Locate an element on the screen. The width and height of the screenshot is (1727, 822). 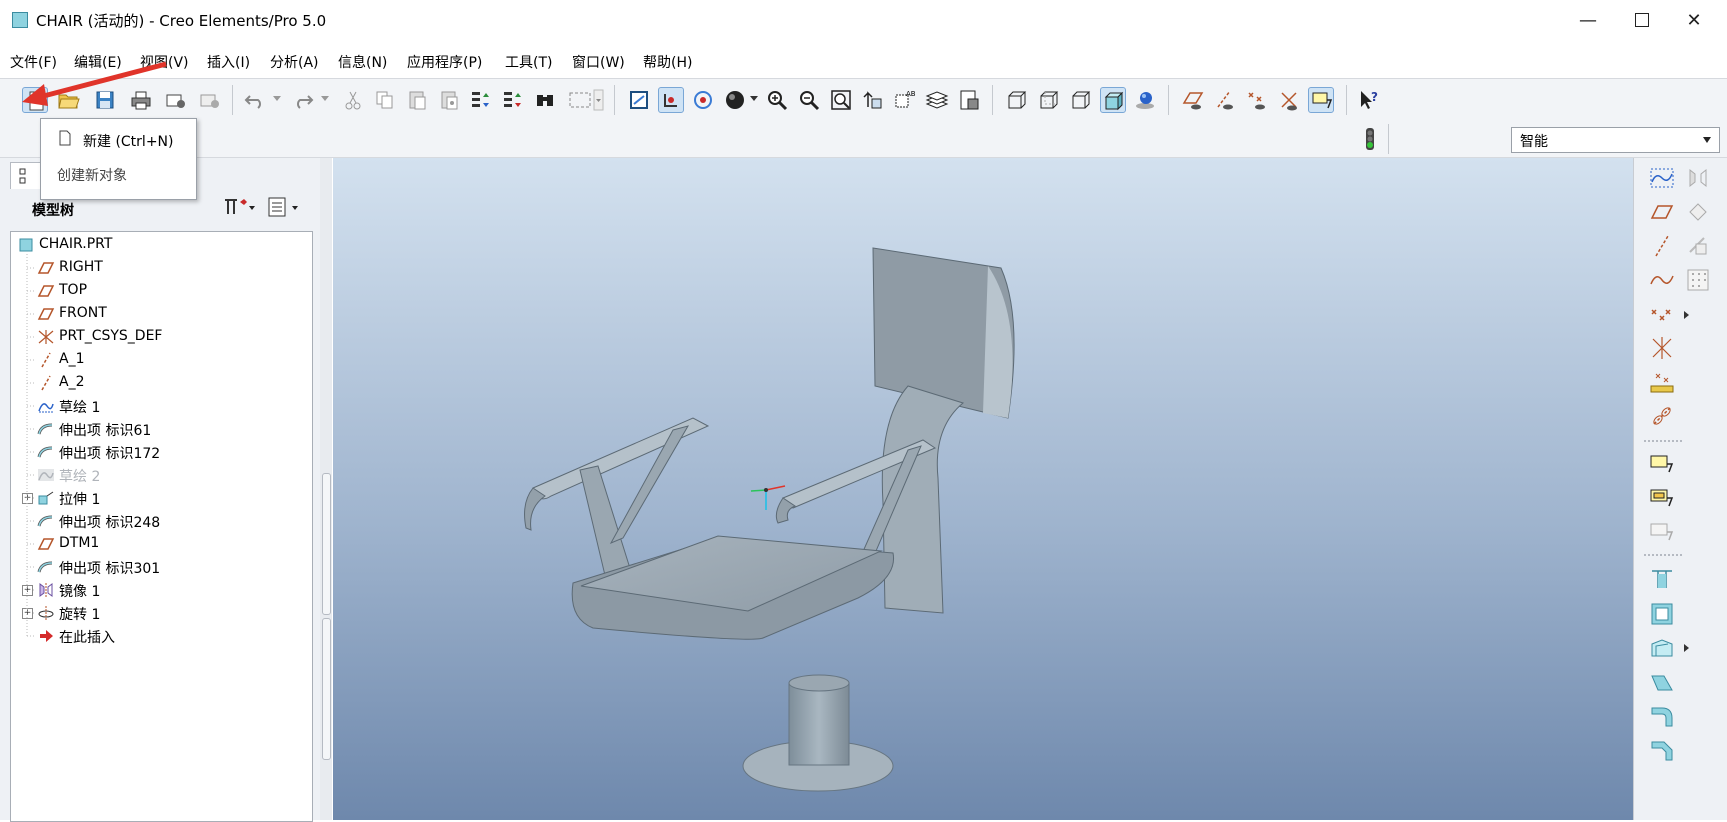
minimize-button: — is located at coordinates (1588, 20).